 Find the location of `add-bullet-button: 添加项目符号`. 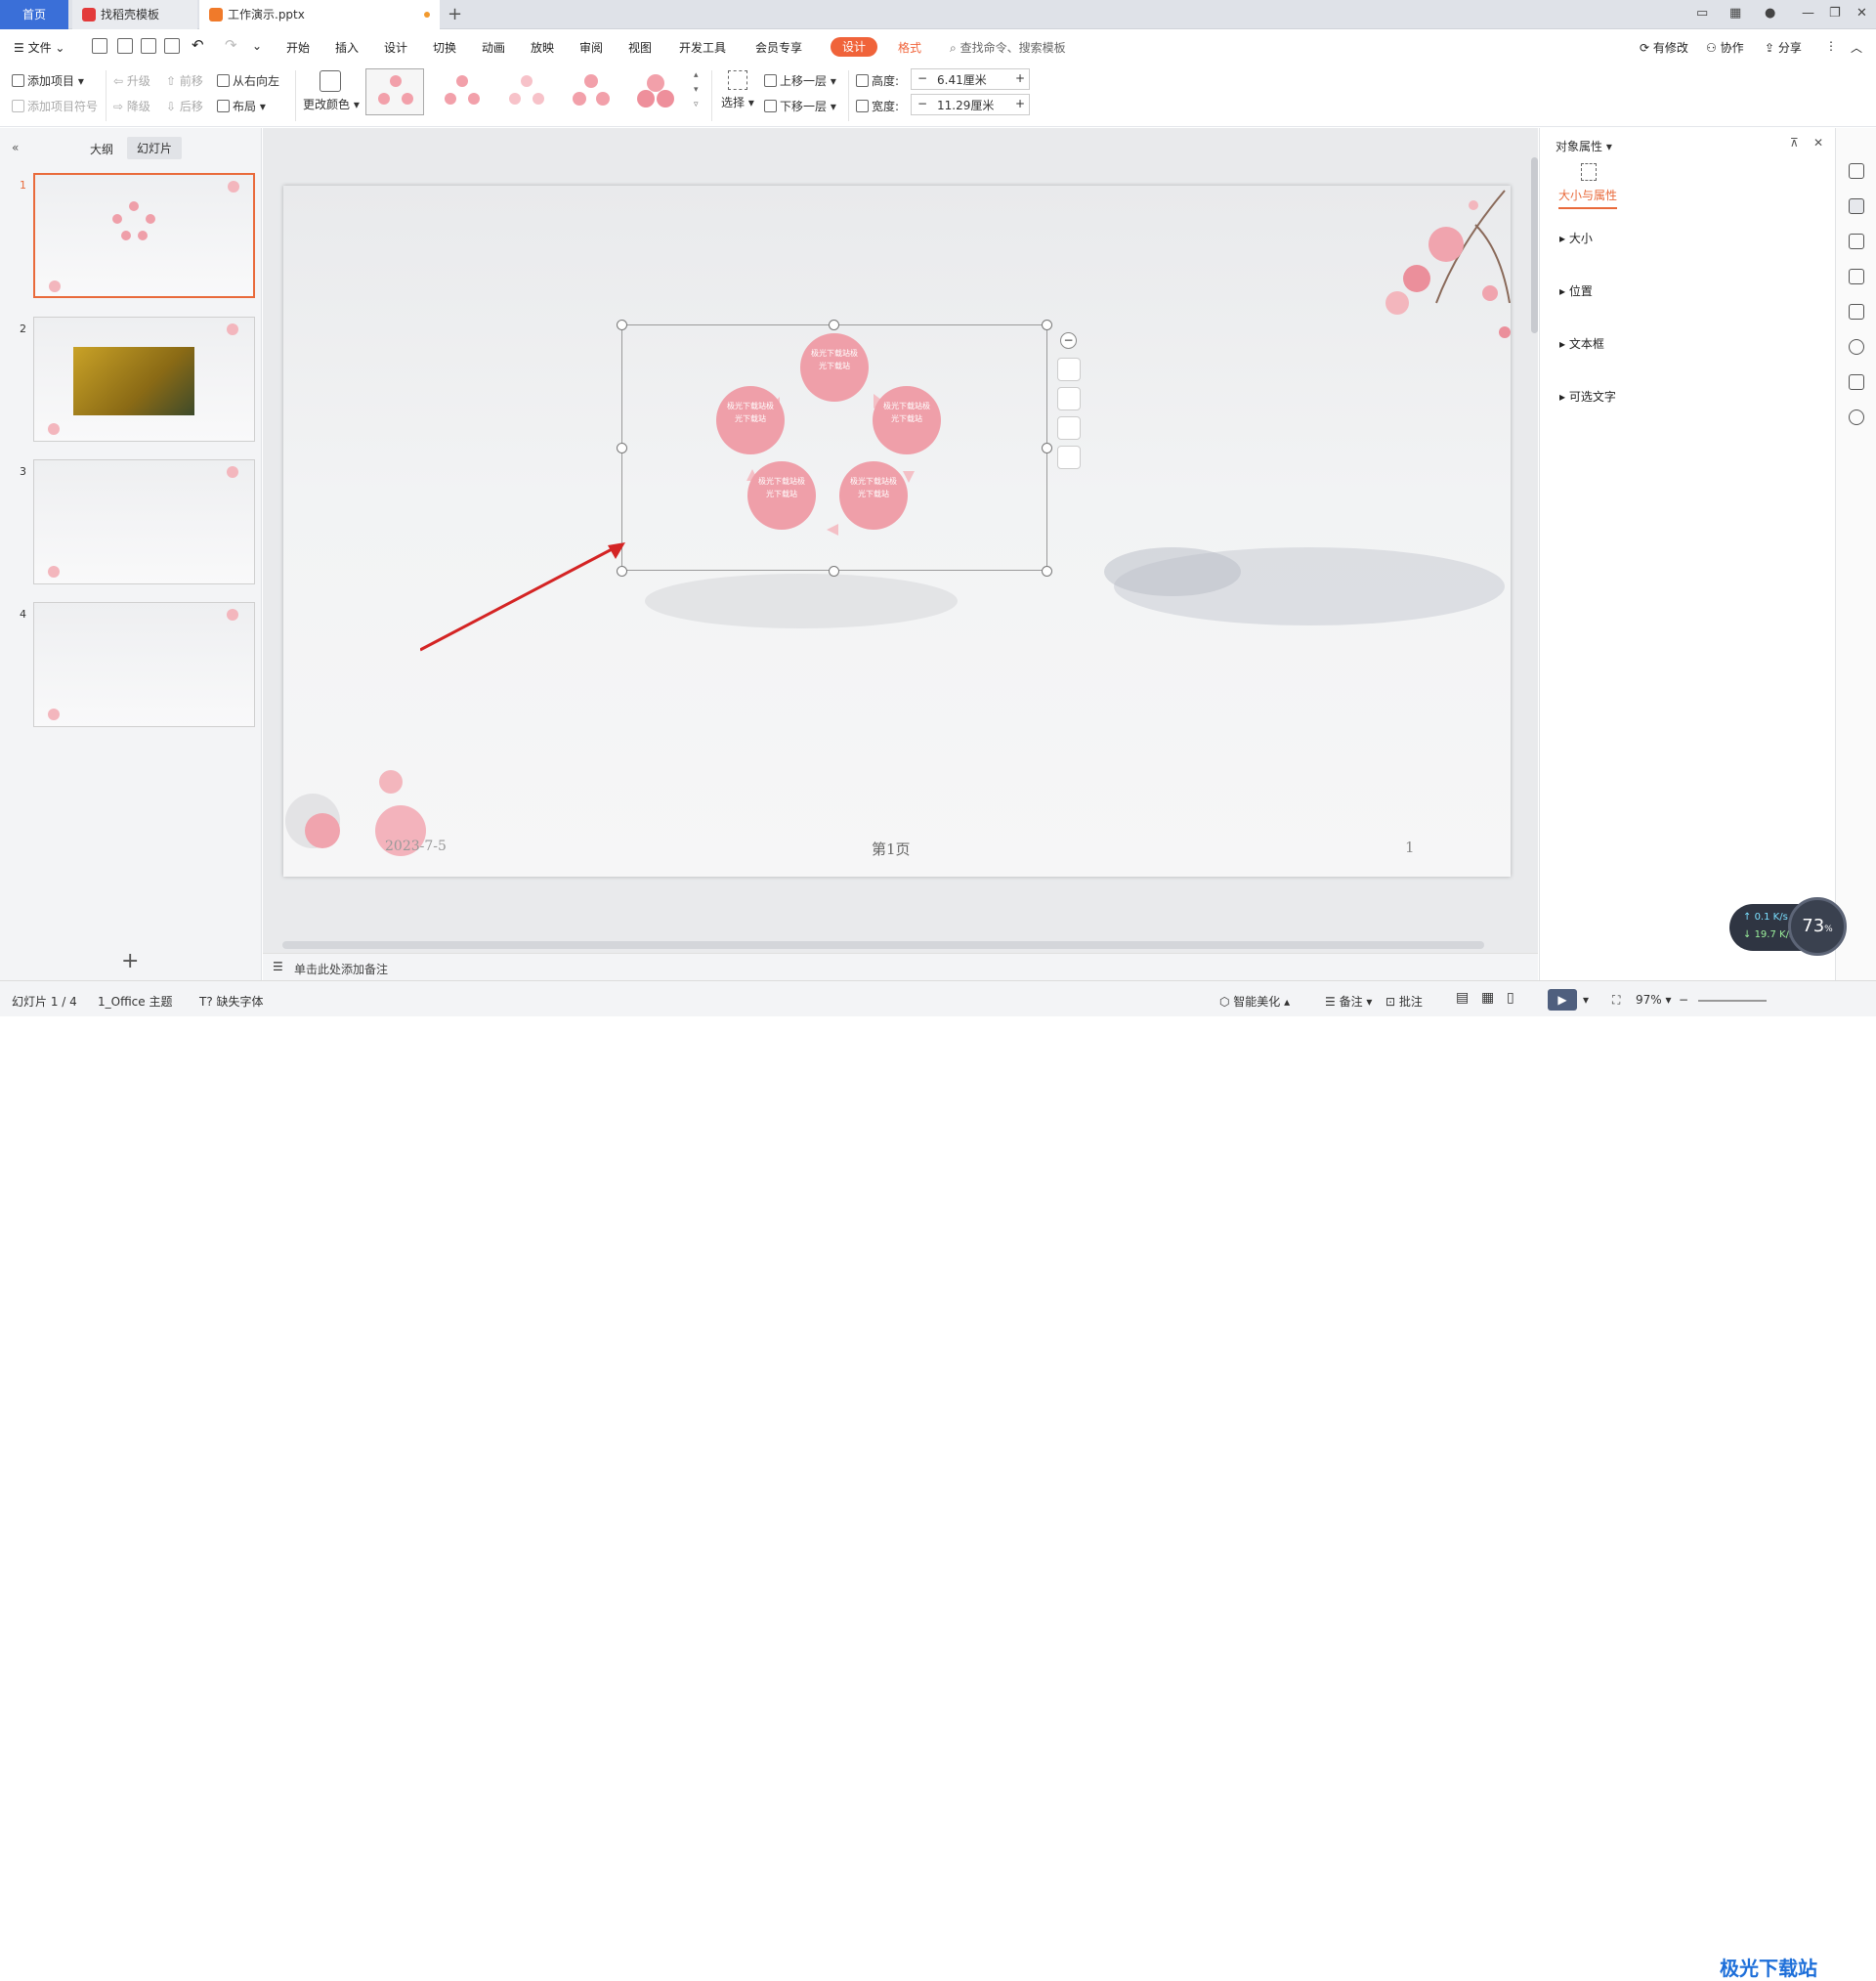

add-bullet-button: 添加项目符号 is located at coordinates (55, 106).